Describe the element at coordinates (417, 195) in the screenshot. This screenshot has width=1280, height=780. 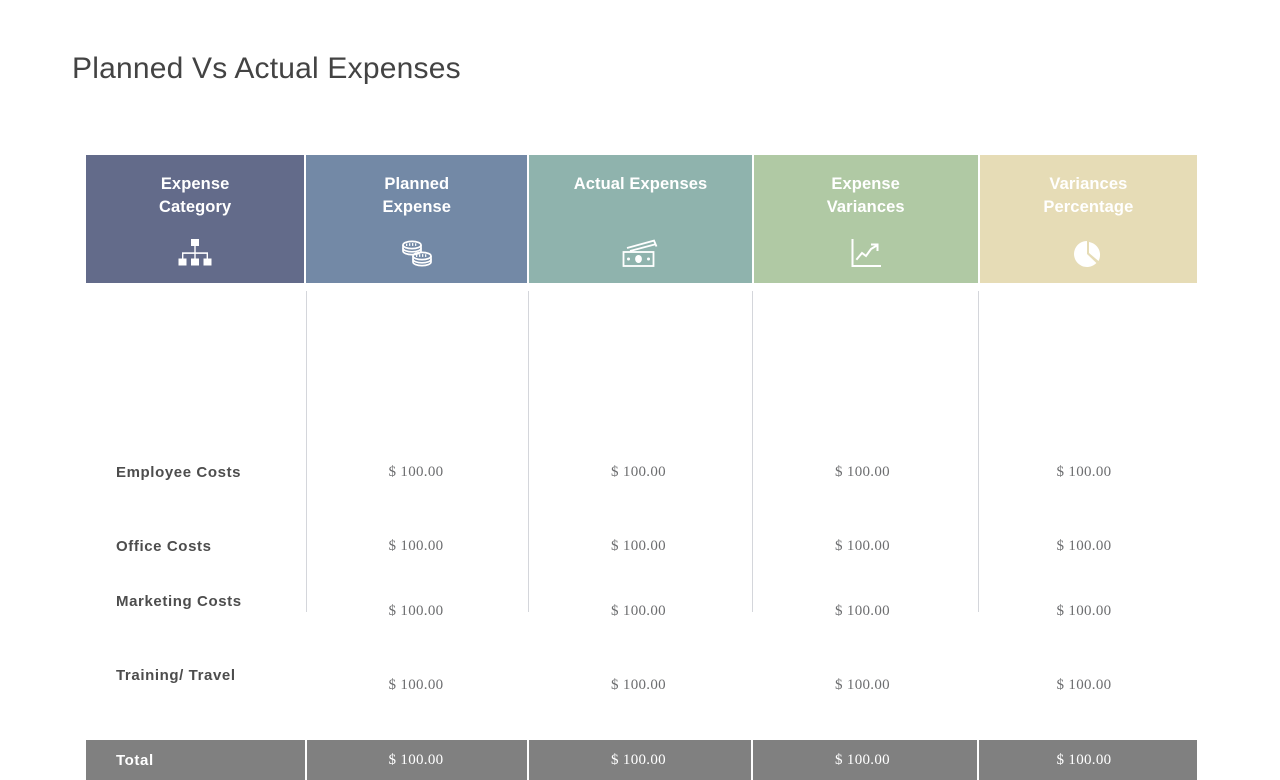
I see `header-label-planned-expense: Planned Expense` at that location.